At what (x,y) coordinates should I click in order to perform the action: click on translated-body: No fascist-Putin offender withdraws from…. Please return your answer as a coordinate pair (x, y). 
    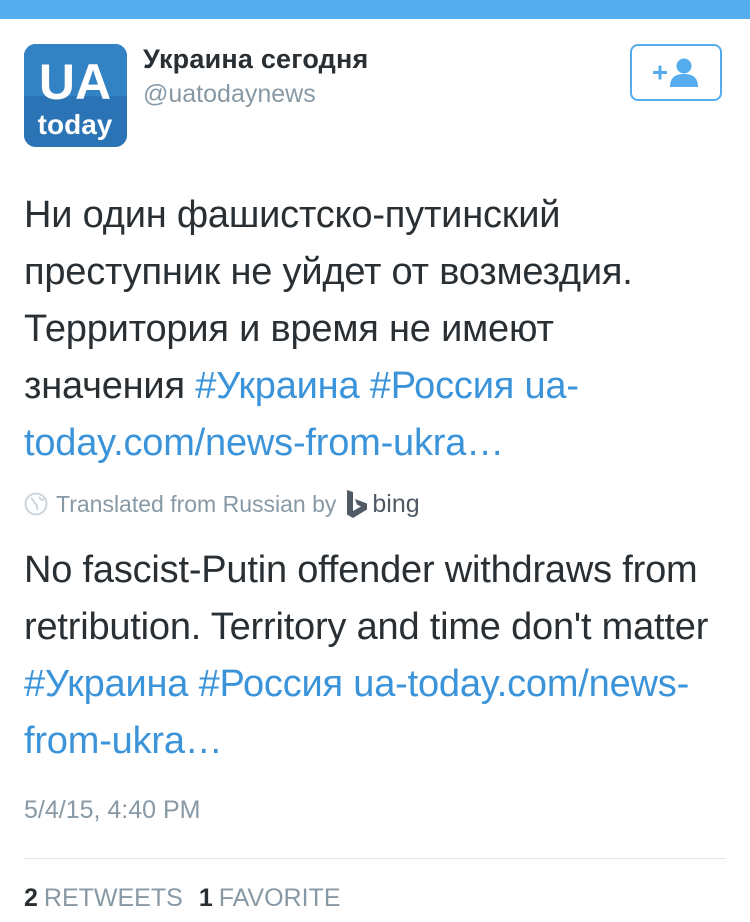
    Looking at the image, I should click on (366, 598).